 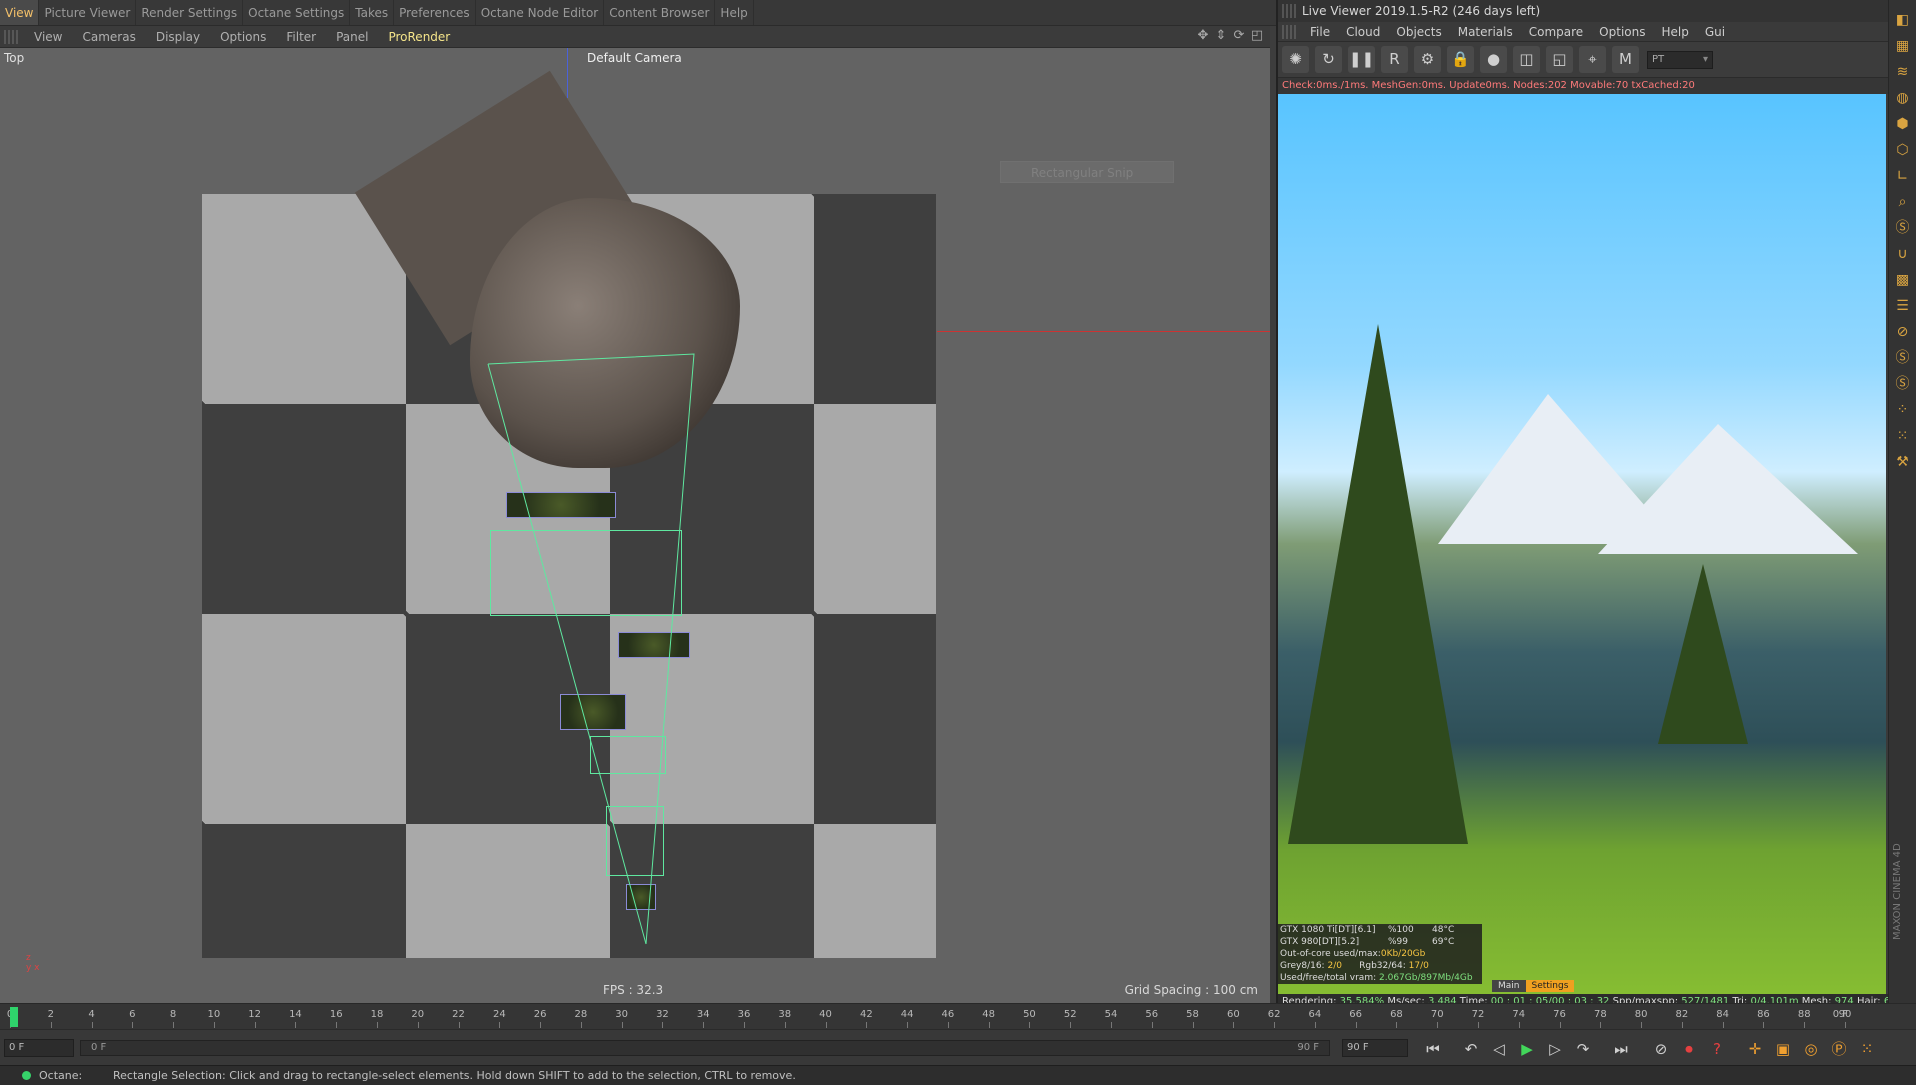 I want to click on vp-menu-options: Options, so click(x=243, y=37).